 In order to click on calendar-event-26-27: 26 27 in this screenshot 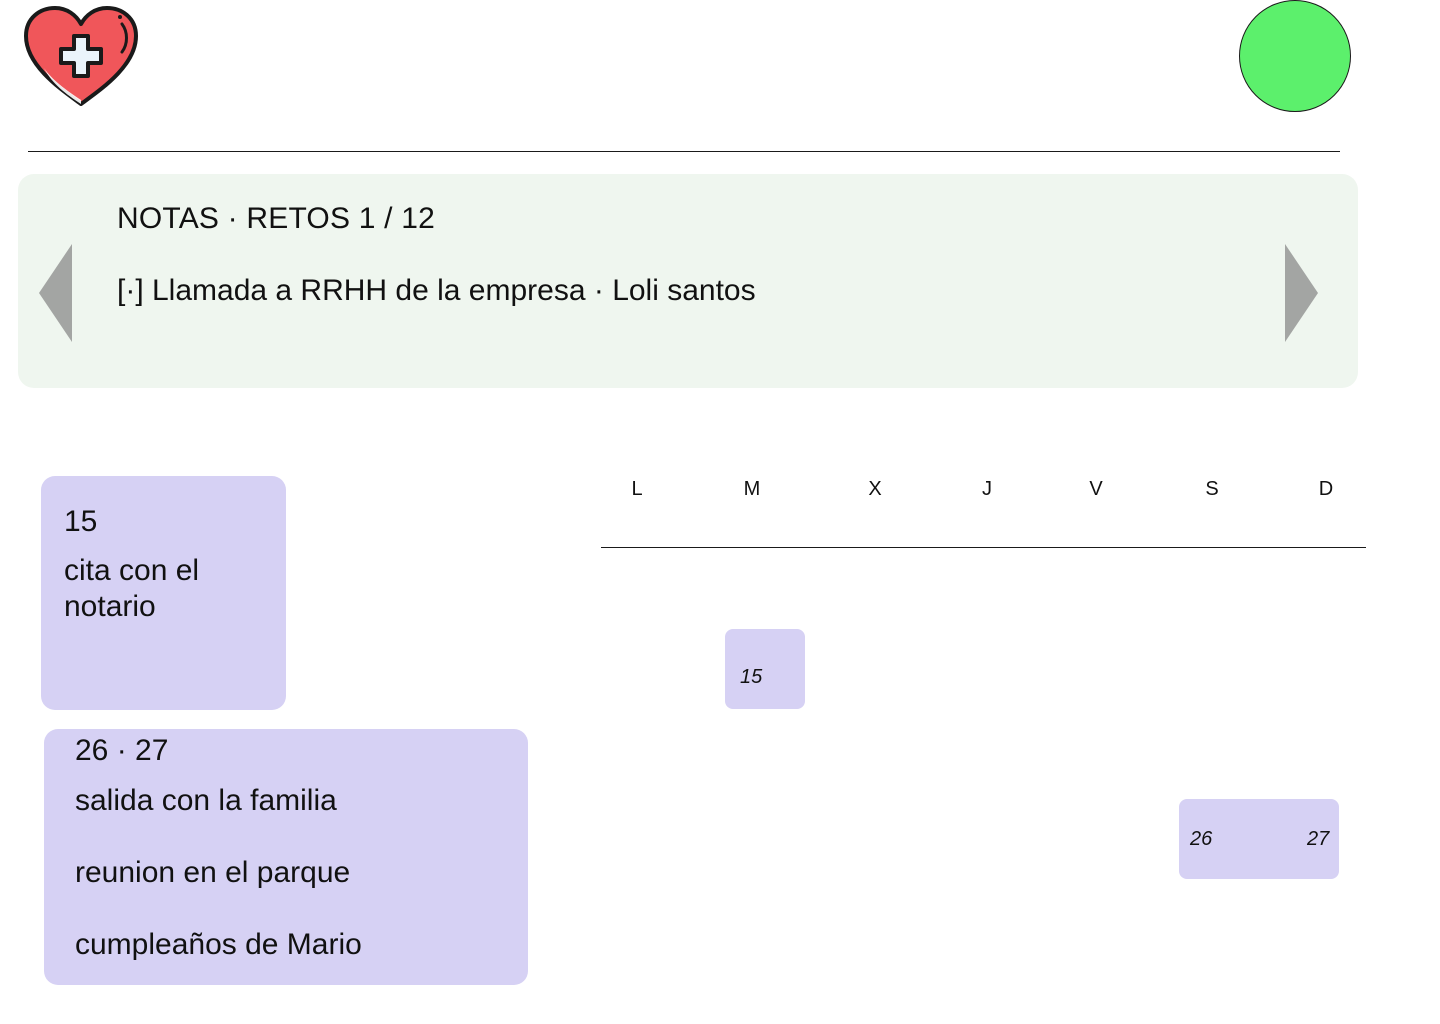, I will do `click(1259, 839)`.